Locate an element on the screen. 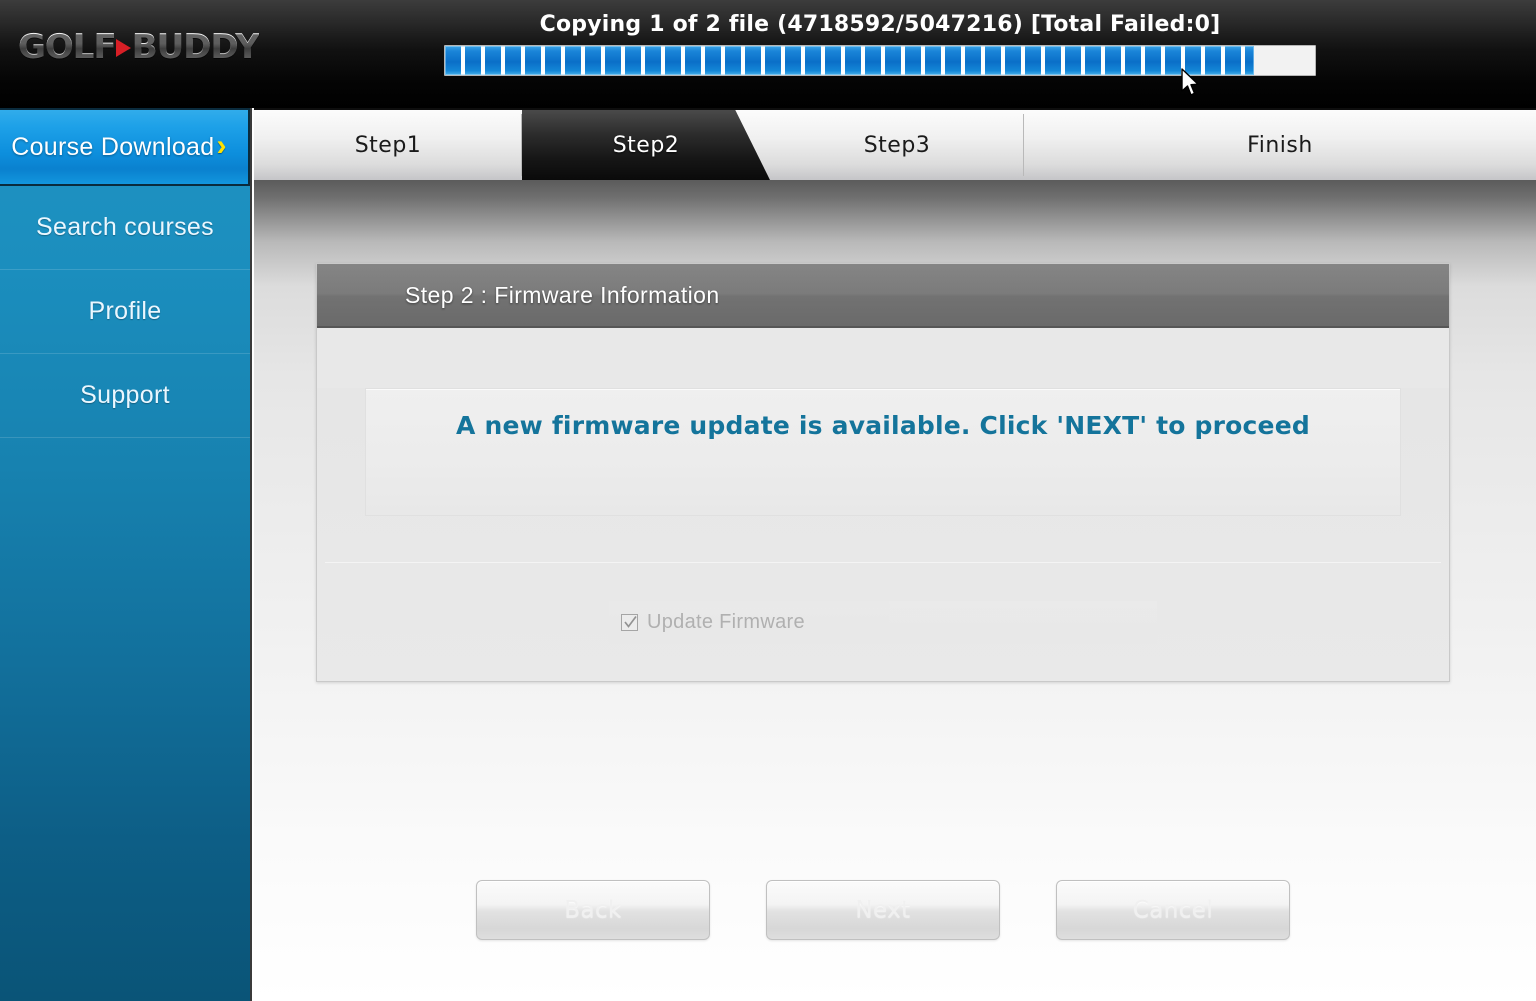  tab-label: Step2 is located at coordinates (646, 145).